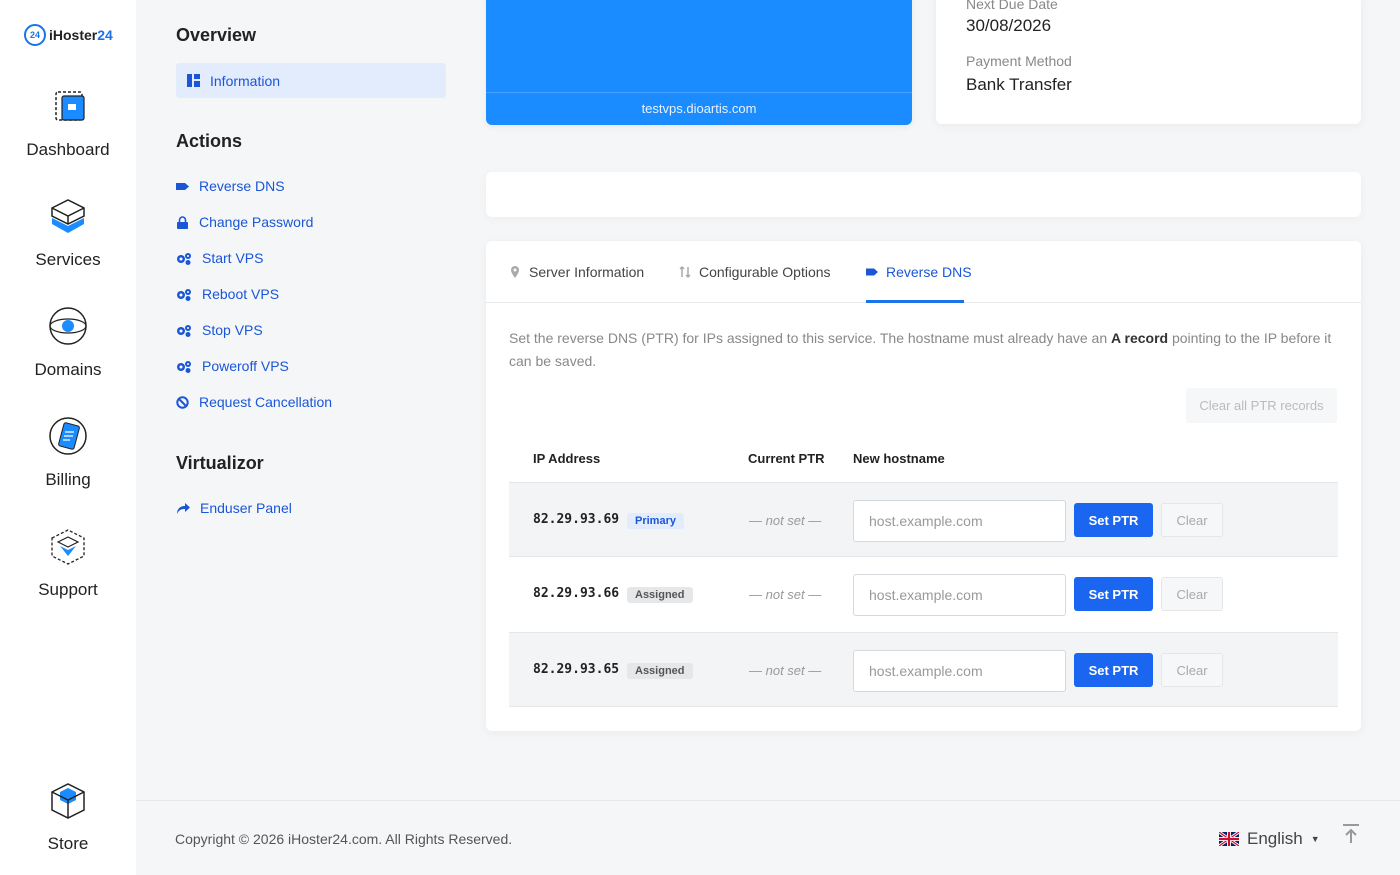  I want to click on tab-server-information: Server Information, so click(576, 272).